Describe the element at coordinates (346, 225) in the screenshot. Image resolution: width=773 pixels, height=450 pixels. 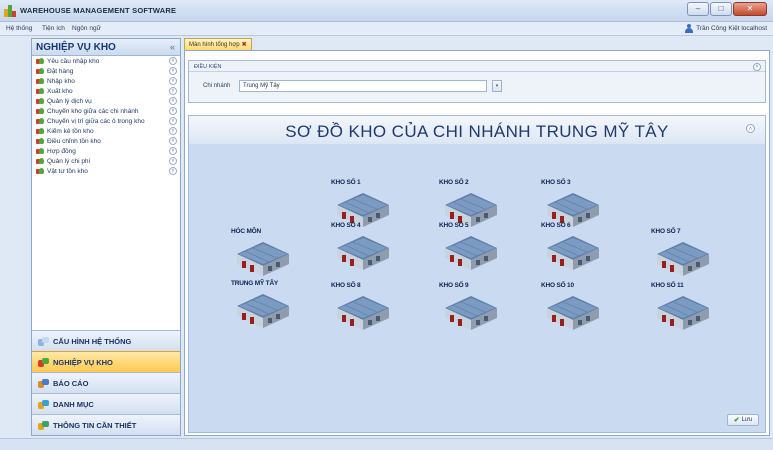
I see `warehouse-label: KHO SỐ 4` at that location.